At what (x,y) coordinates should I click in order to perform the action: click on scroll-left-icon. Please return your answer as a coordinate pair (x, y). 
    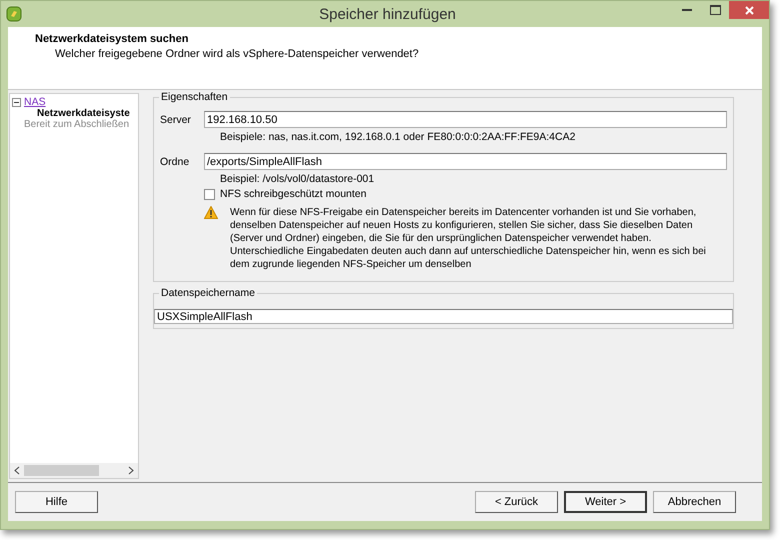
    Looking at the image, I should click on (17, 470).